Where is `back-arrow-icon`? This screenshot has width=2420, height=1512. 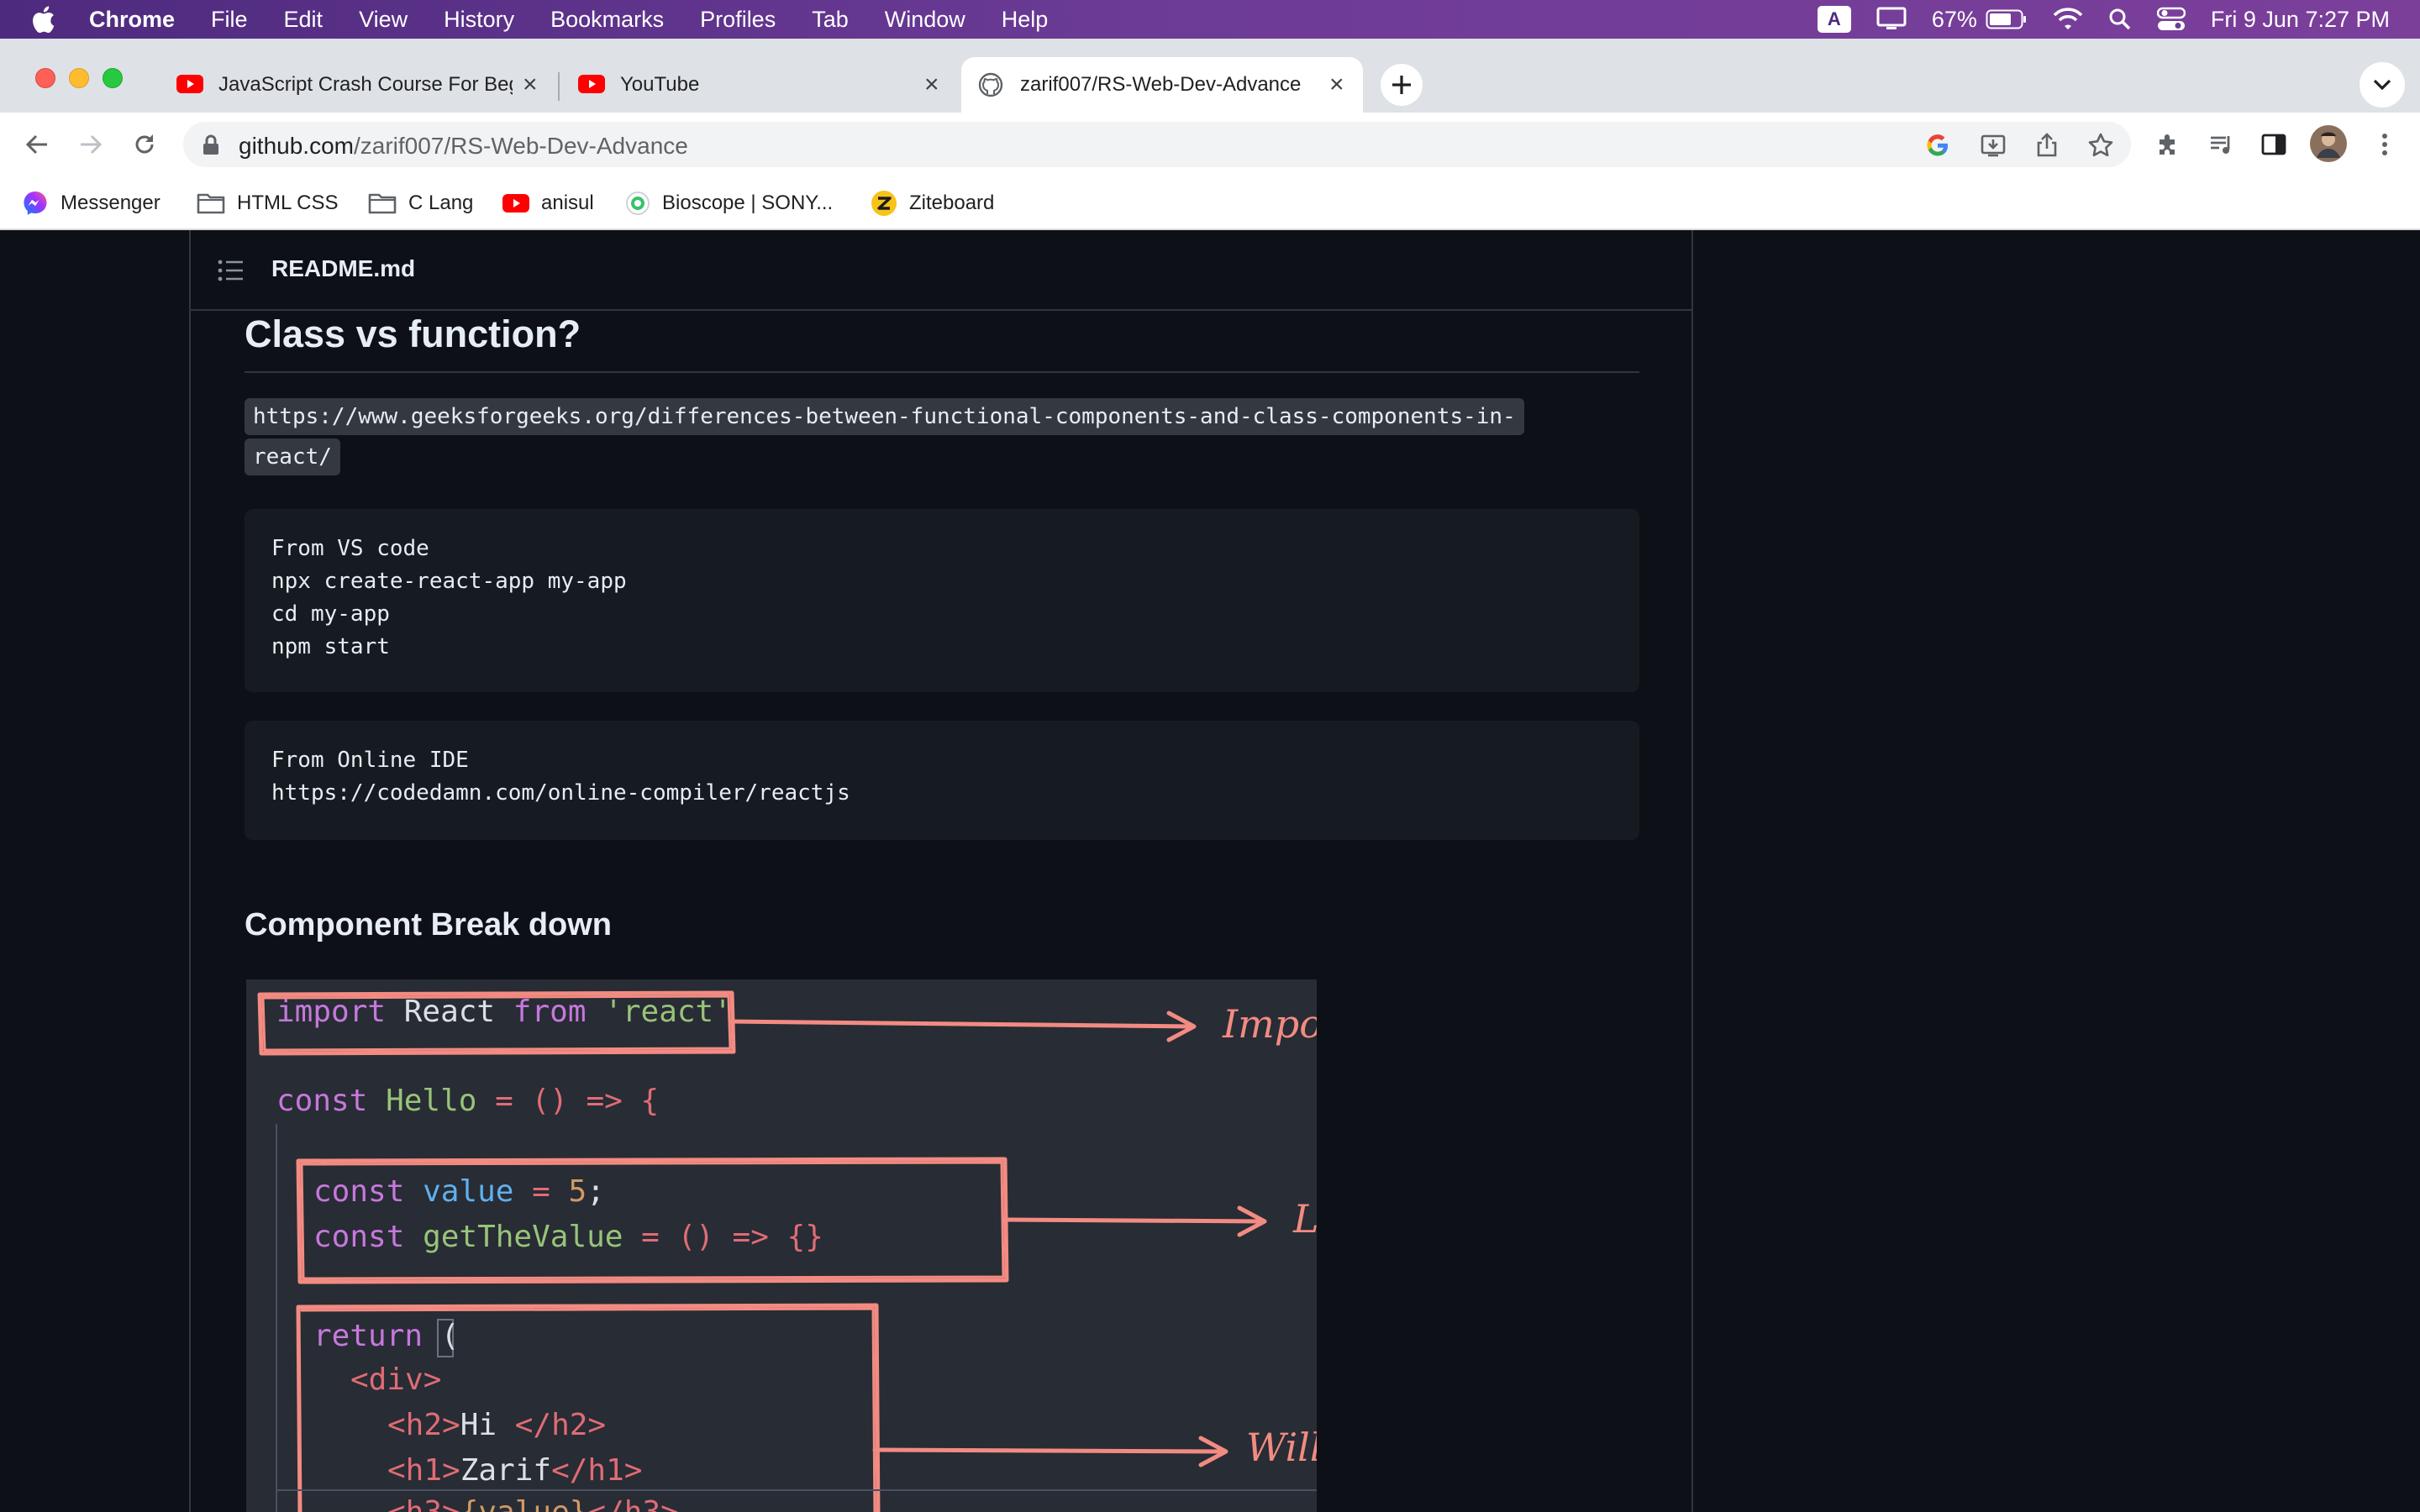 back-arrow-icon is located at coordinates (37, 144).